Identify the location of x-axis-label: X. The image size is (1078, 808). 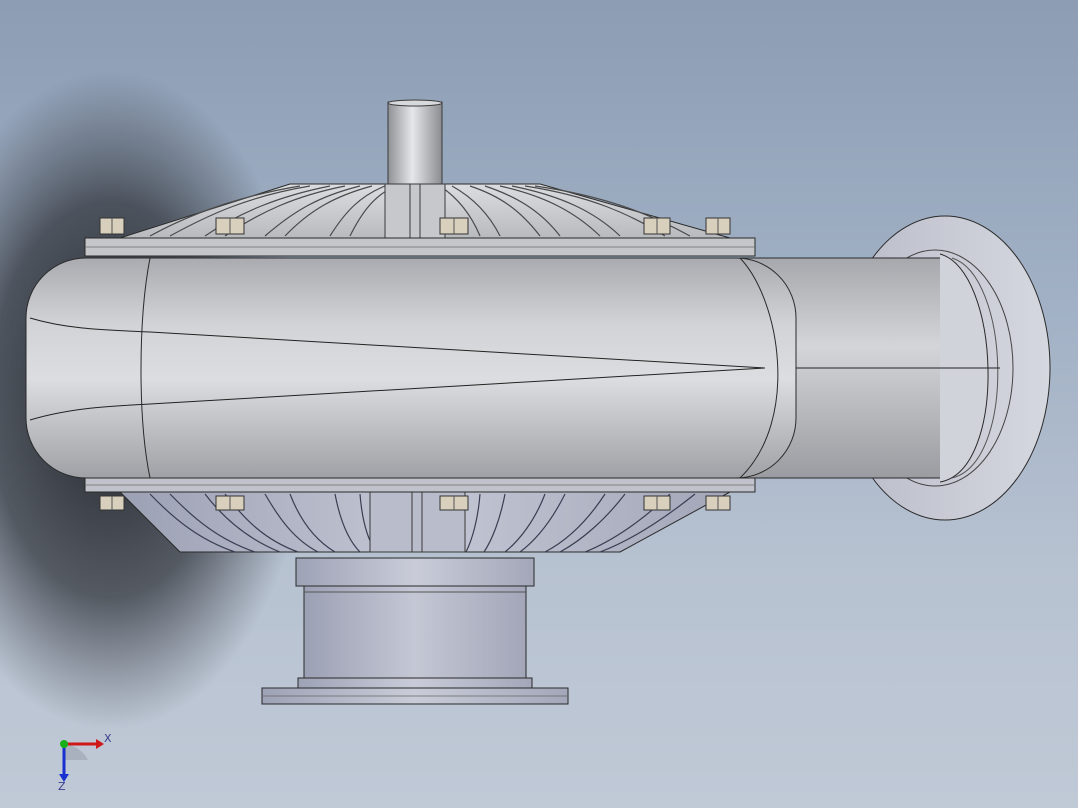
(108, 738).